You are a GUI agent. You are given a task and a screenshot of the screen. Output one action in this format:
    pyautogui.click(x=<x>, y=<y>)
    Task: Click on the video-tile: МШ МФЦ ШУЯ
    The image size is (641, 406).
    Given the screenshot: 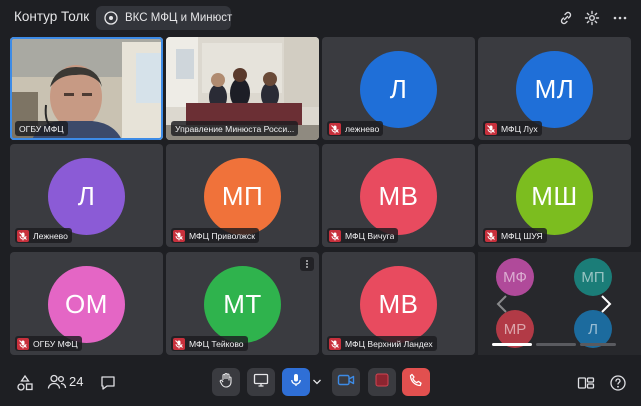 What is the action you would take?
    pyautogui.click(x=554, y=195)
    